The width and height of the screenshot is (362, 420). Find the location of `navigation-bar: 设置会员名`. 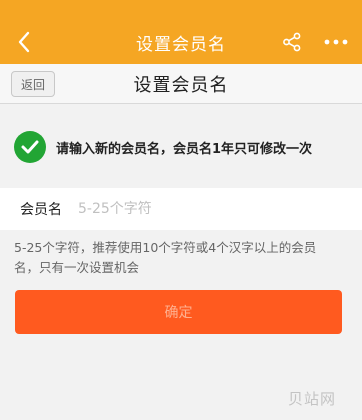

navigation-bar: 设置会员名 is located at coordinates (181, 42).